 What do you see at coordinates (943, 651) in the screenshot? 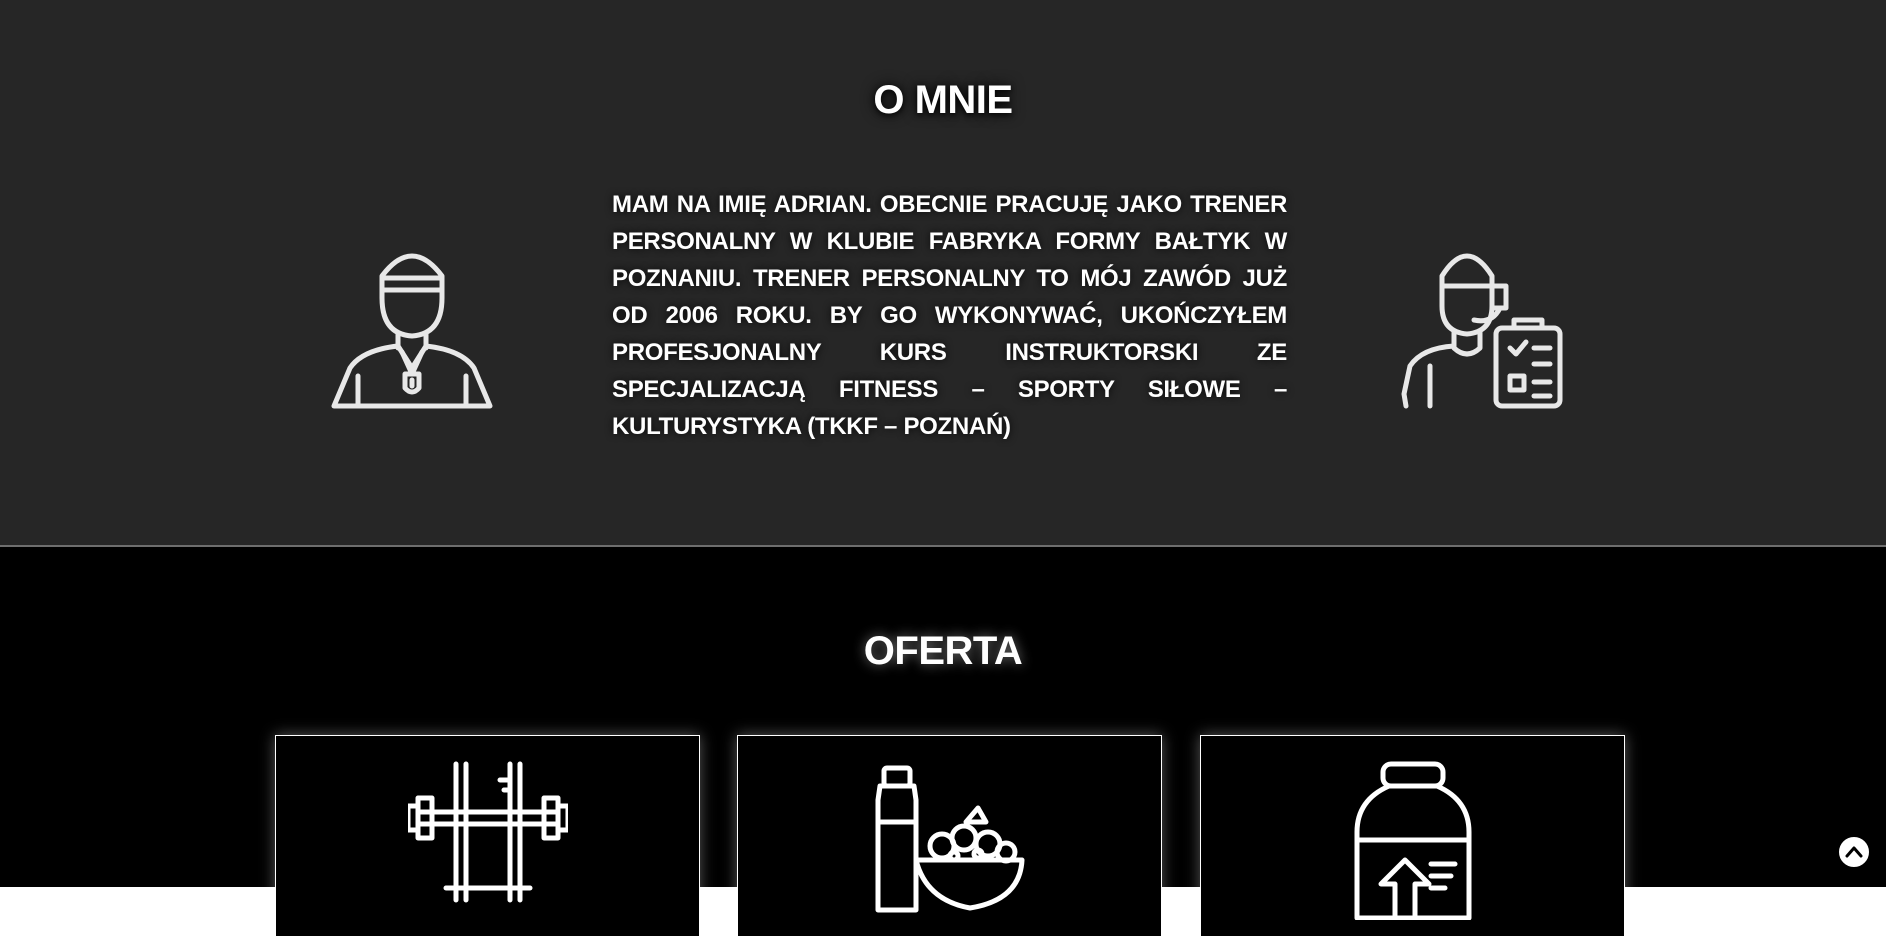
I see `offer-title: OFERTA` at bounding box center [943, 651].